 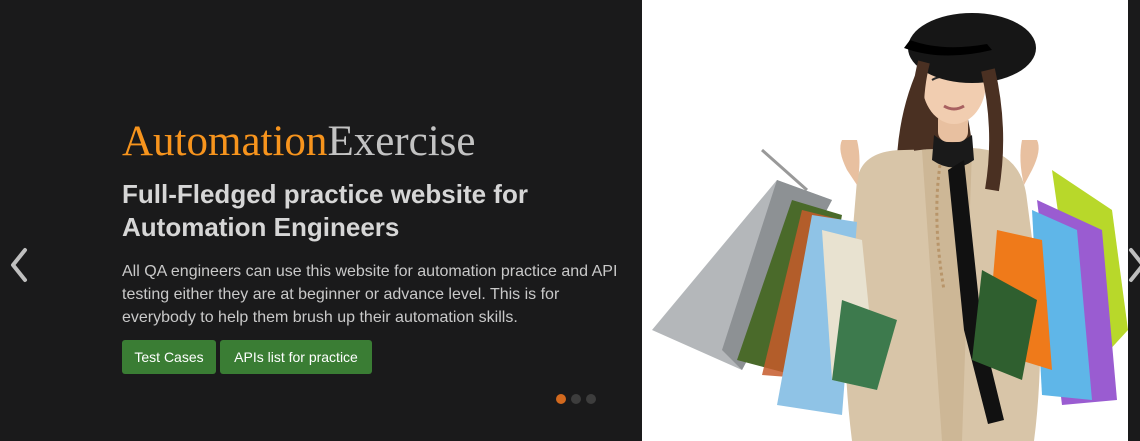 I want to click on brand-heading: AutomationExercise, so click(x=298, y=142).